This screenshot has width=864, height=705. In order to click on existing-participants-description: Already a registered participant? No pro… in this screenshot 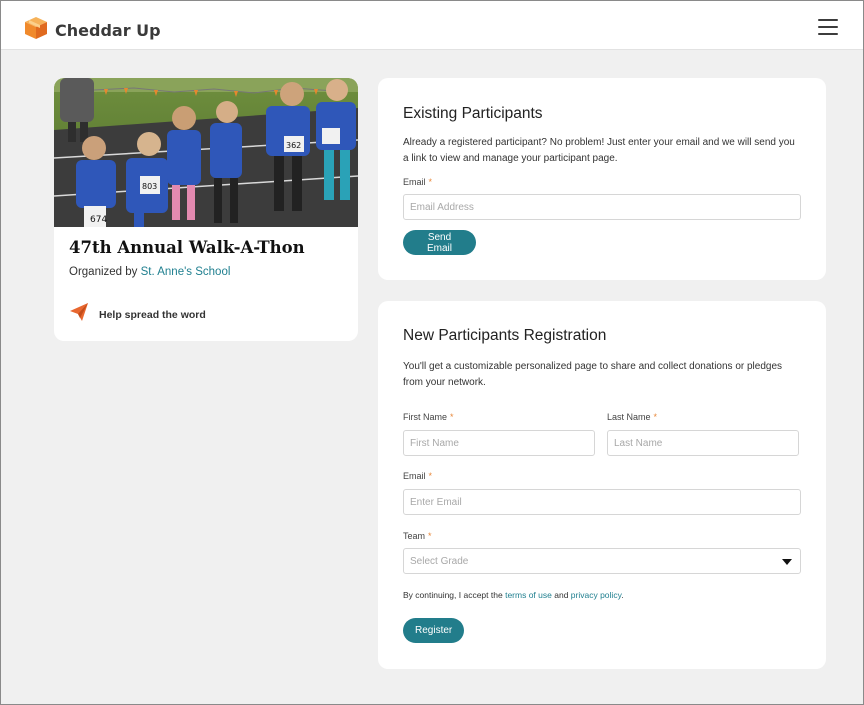, I will do `click(599, 150)`.